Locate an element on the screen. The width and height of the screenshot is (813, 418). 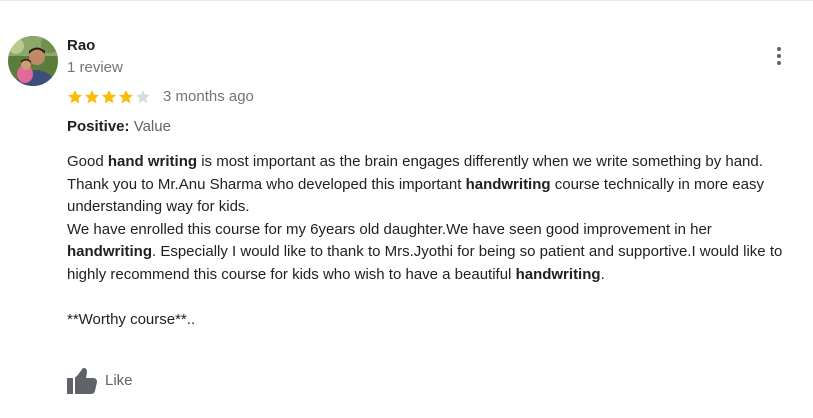
star-rating is located at coordinates (109, 97).